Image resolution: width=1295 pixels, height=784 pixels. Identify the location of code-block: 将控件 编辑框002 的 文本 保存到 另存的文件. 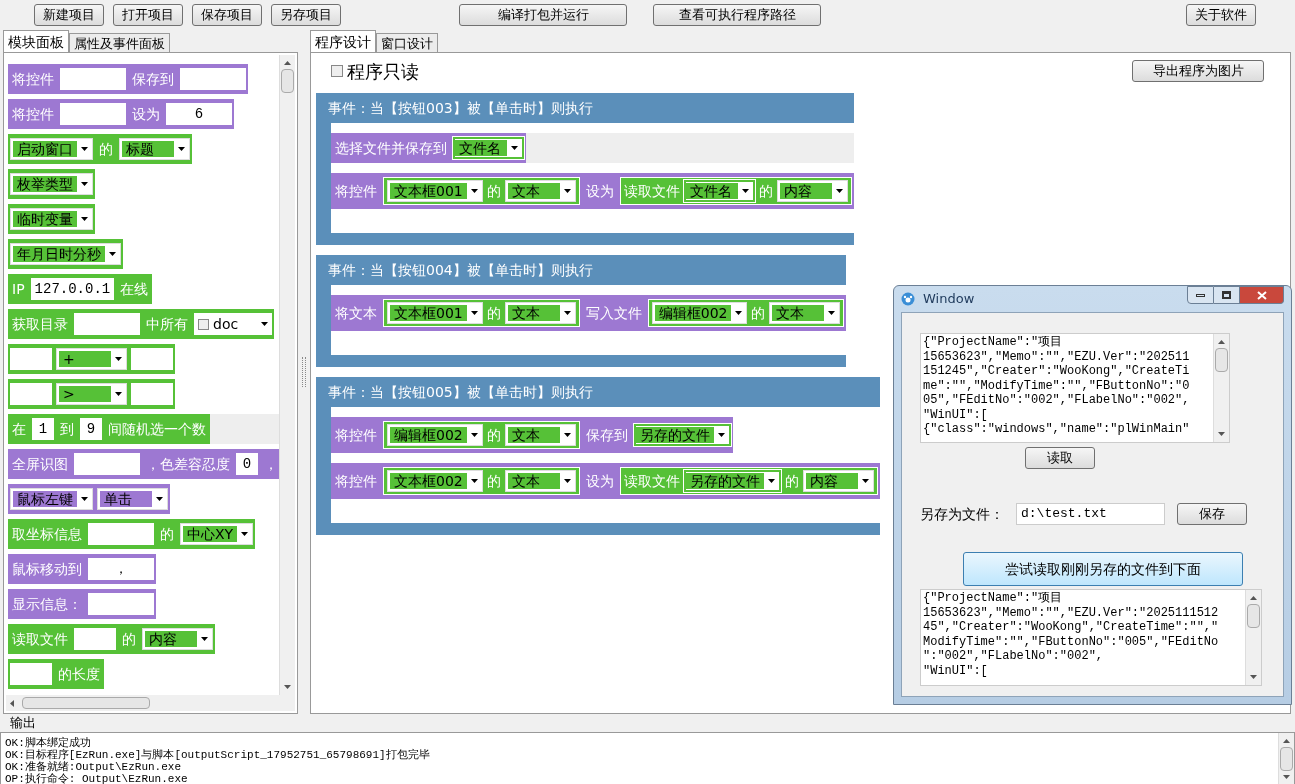
(532, 435).